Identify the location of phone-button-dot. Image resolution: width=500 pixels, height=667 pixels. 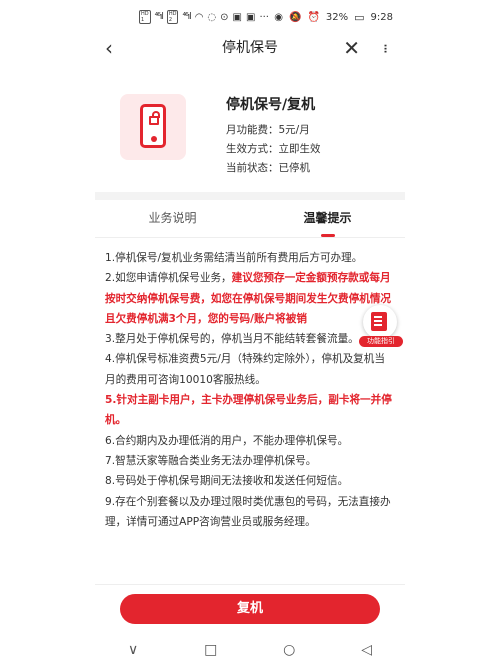
(154, 139).